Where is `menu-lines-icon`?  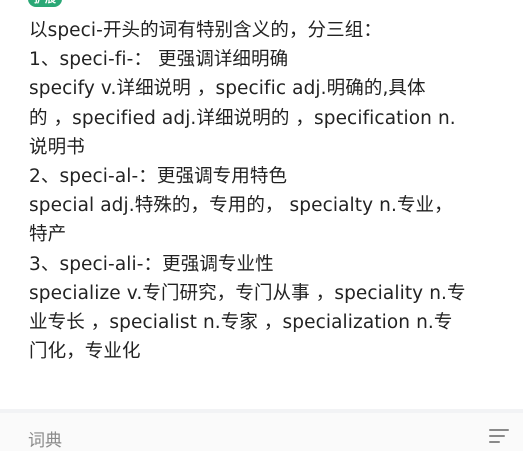 menu-lines-icon is located at coordinates (499, 436).